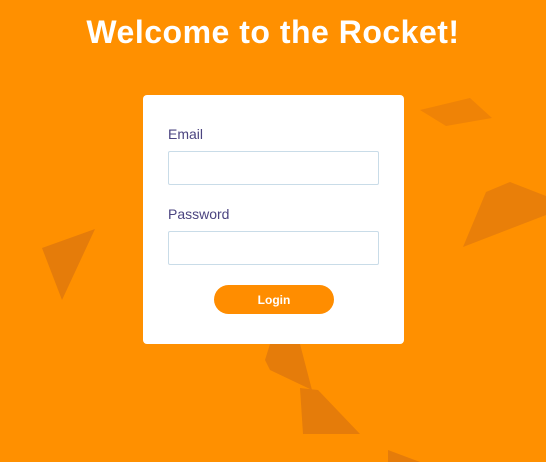 This screenshot has width=546, height=462. I want to click on email-label: Email, so click(186, 134).